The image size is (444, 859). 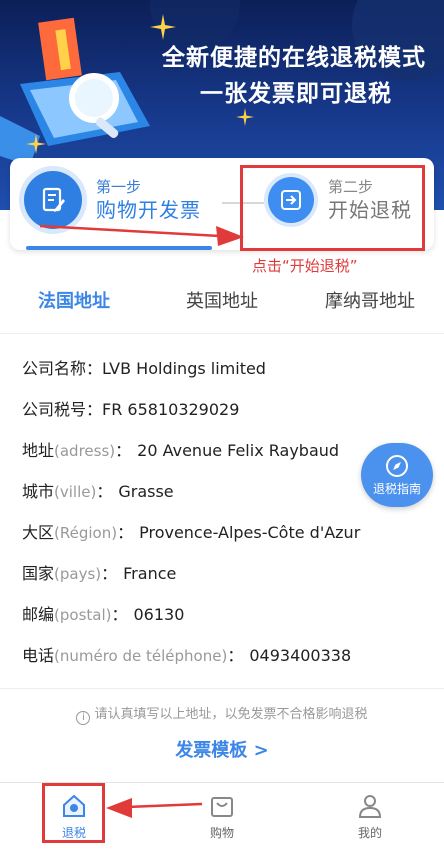 I want to click on tab-uk: 英国地址, so click(x=222, y=304).